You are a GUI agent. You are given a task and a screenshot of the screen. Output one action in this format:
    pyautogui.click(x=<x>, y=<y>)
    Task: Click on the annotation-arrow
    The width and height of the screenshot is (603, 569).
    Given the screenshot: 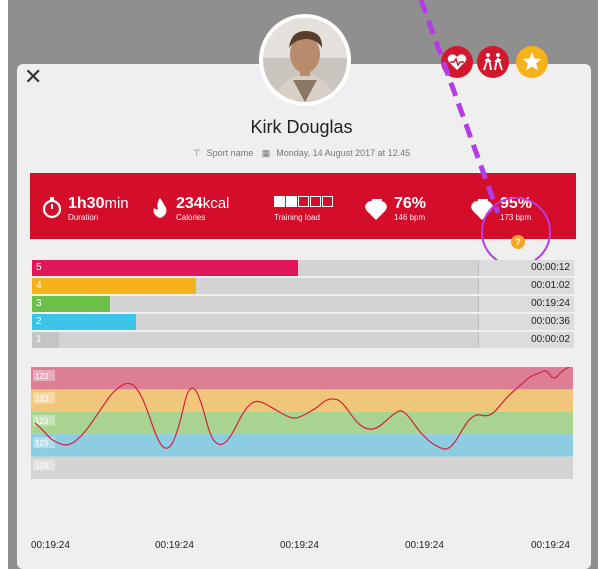 What is the action you would take?
    pyautogui.click(x=459, y=107)
    